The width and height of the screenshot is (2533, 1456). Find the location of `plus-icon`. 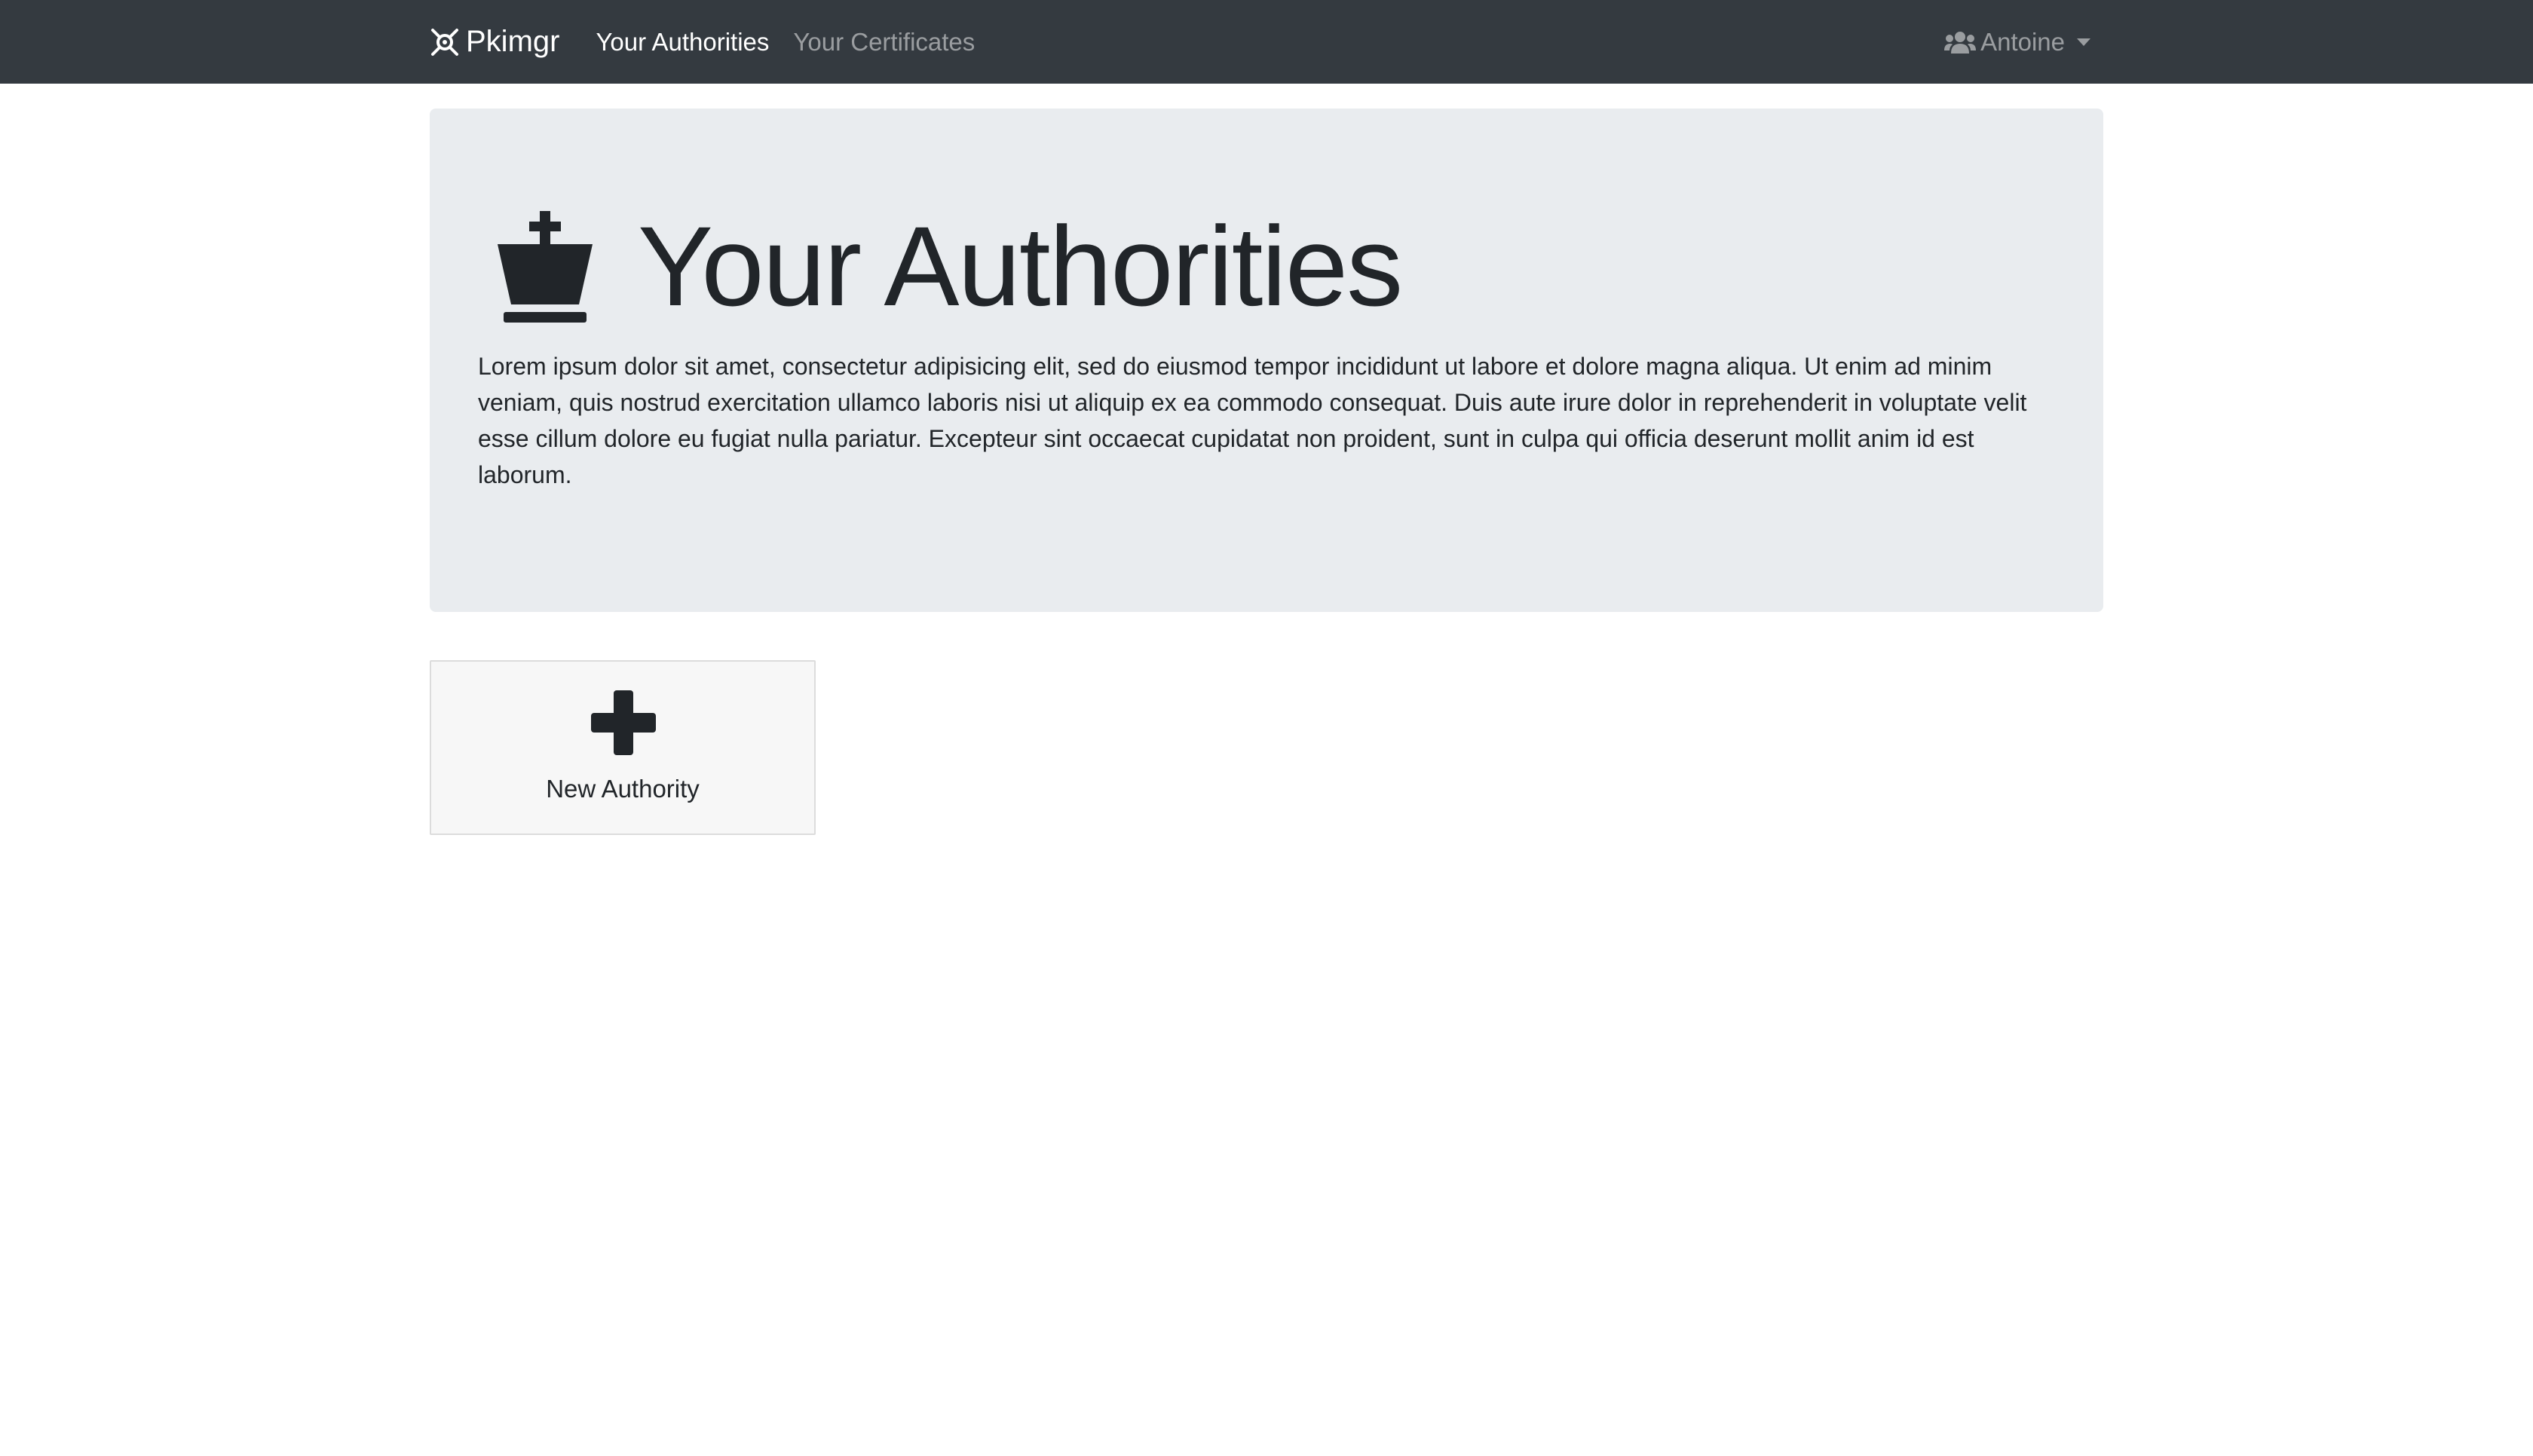

plus-icon is located at coordinates (623, 722).